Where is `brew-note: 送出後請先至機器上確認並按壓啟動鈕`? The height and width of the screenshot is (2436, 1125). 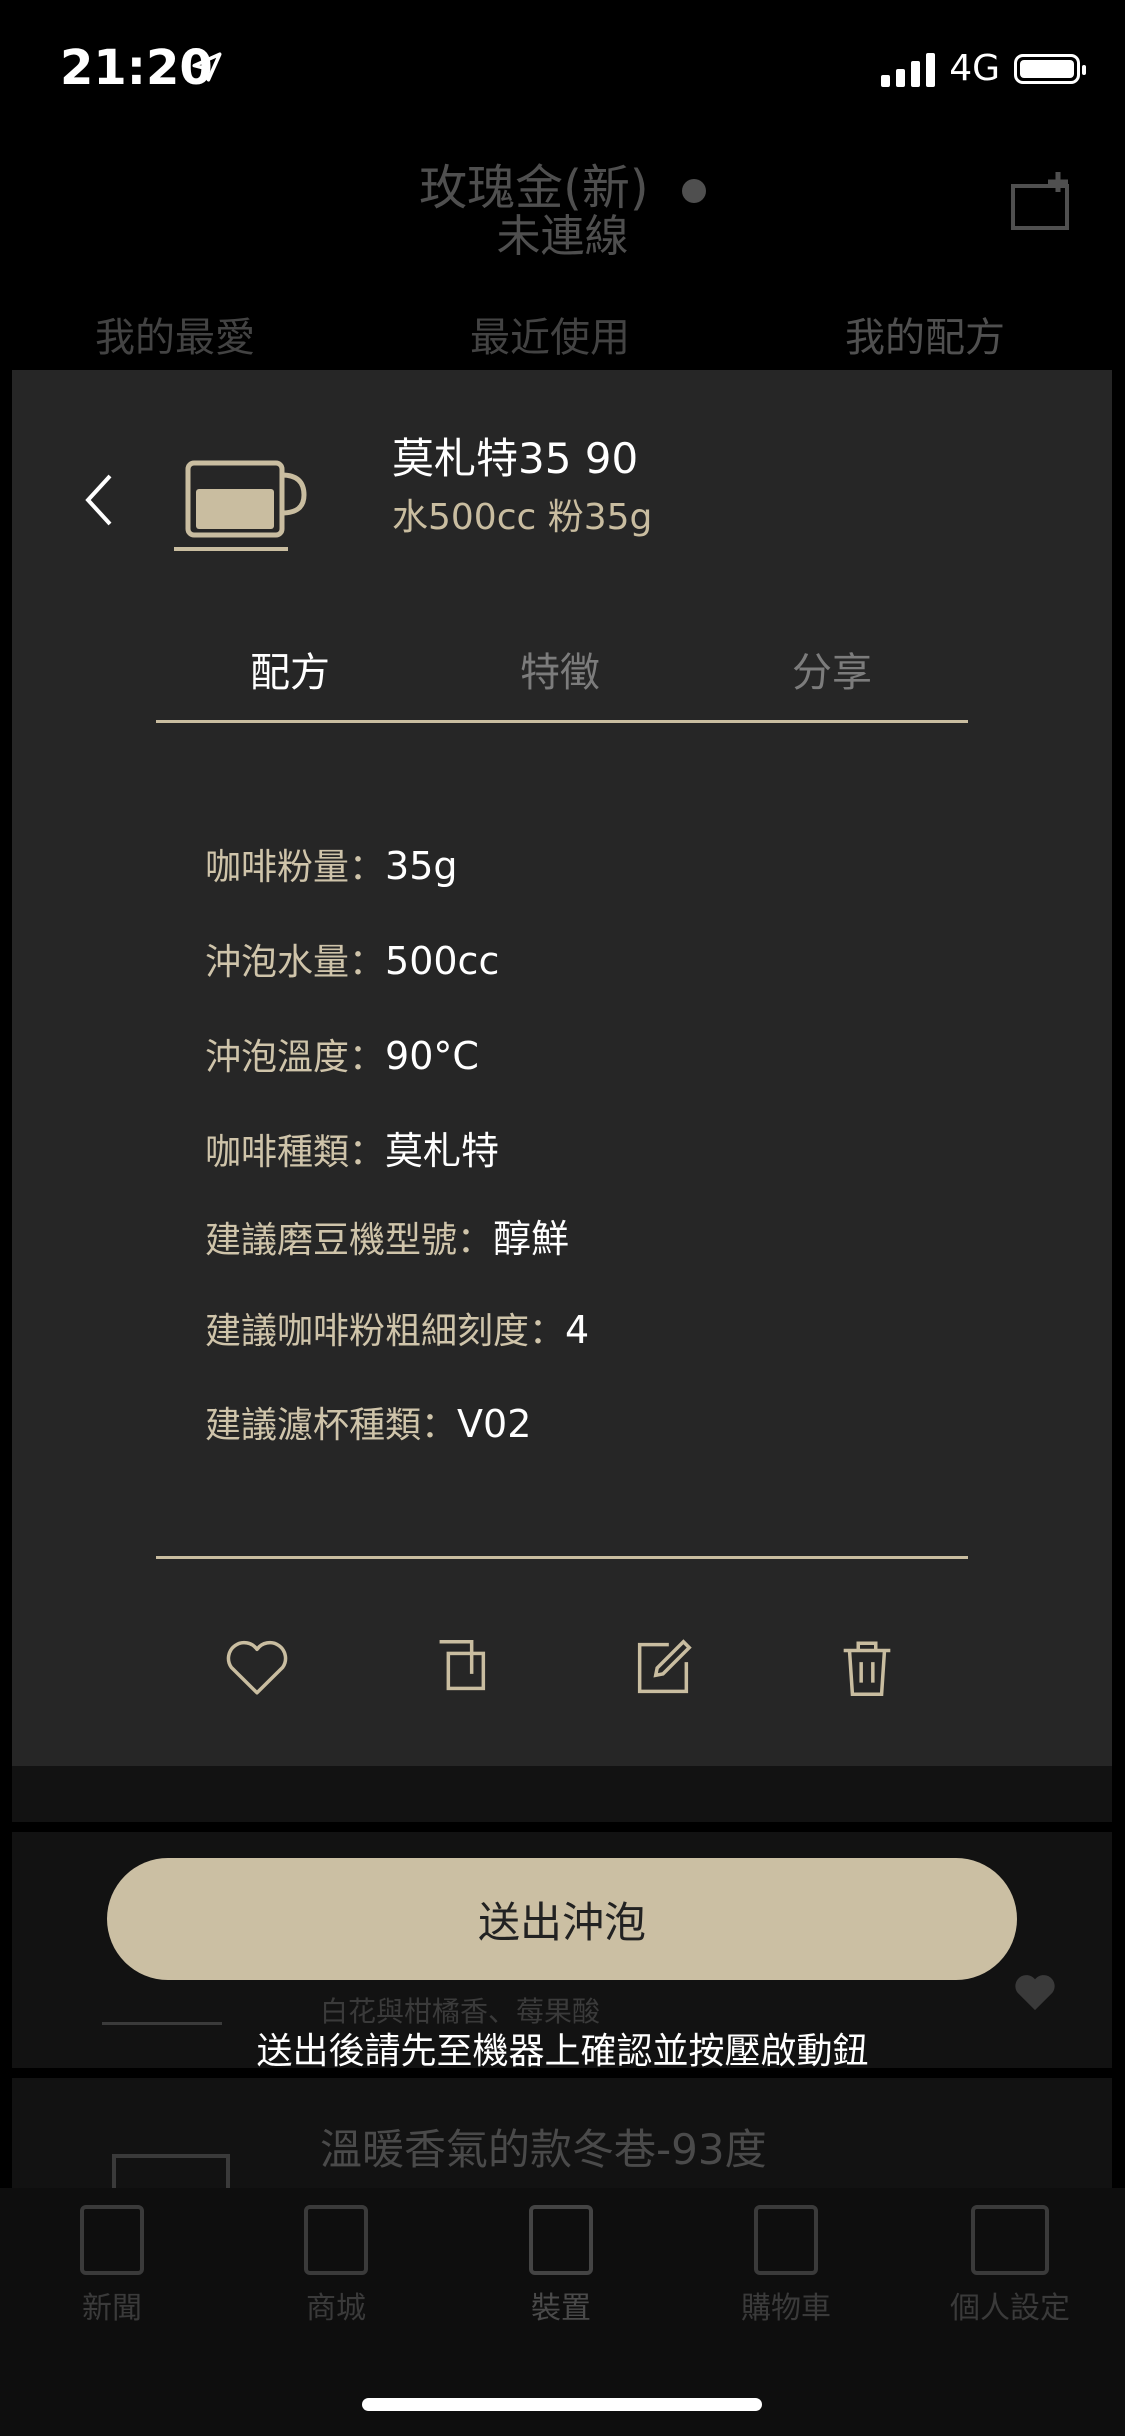
brew-note: 送出後請先至機器上確認並按壓啟動鈕 is located at coordinates (562, 2051).